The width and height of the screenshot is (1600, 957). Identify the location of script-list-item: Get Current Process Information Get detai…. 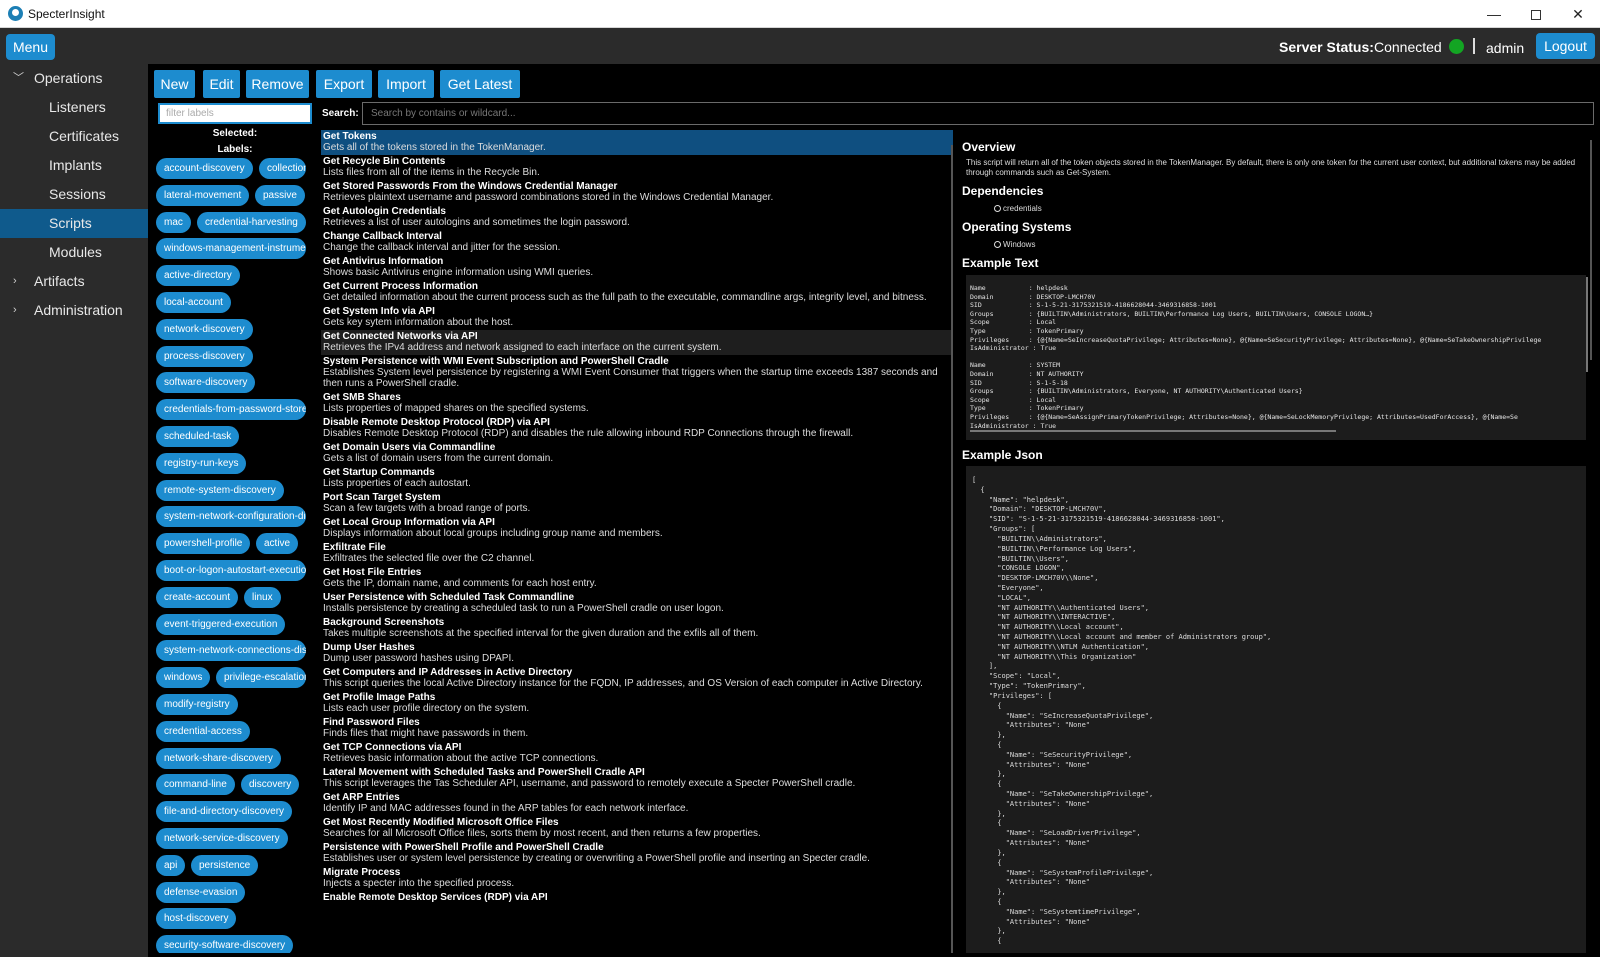
(637, 292).